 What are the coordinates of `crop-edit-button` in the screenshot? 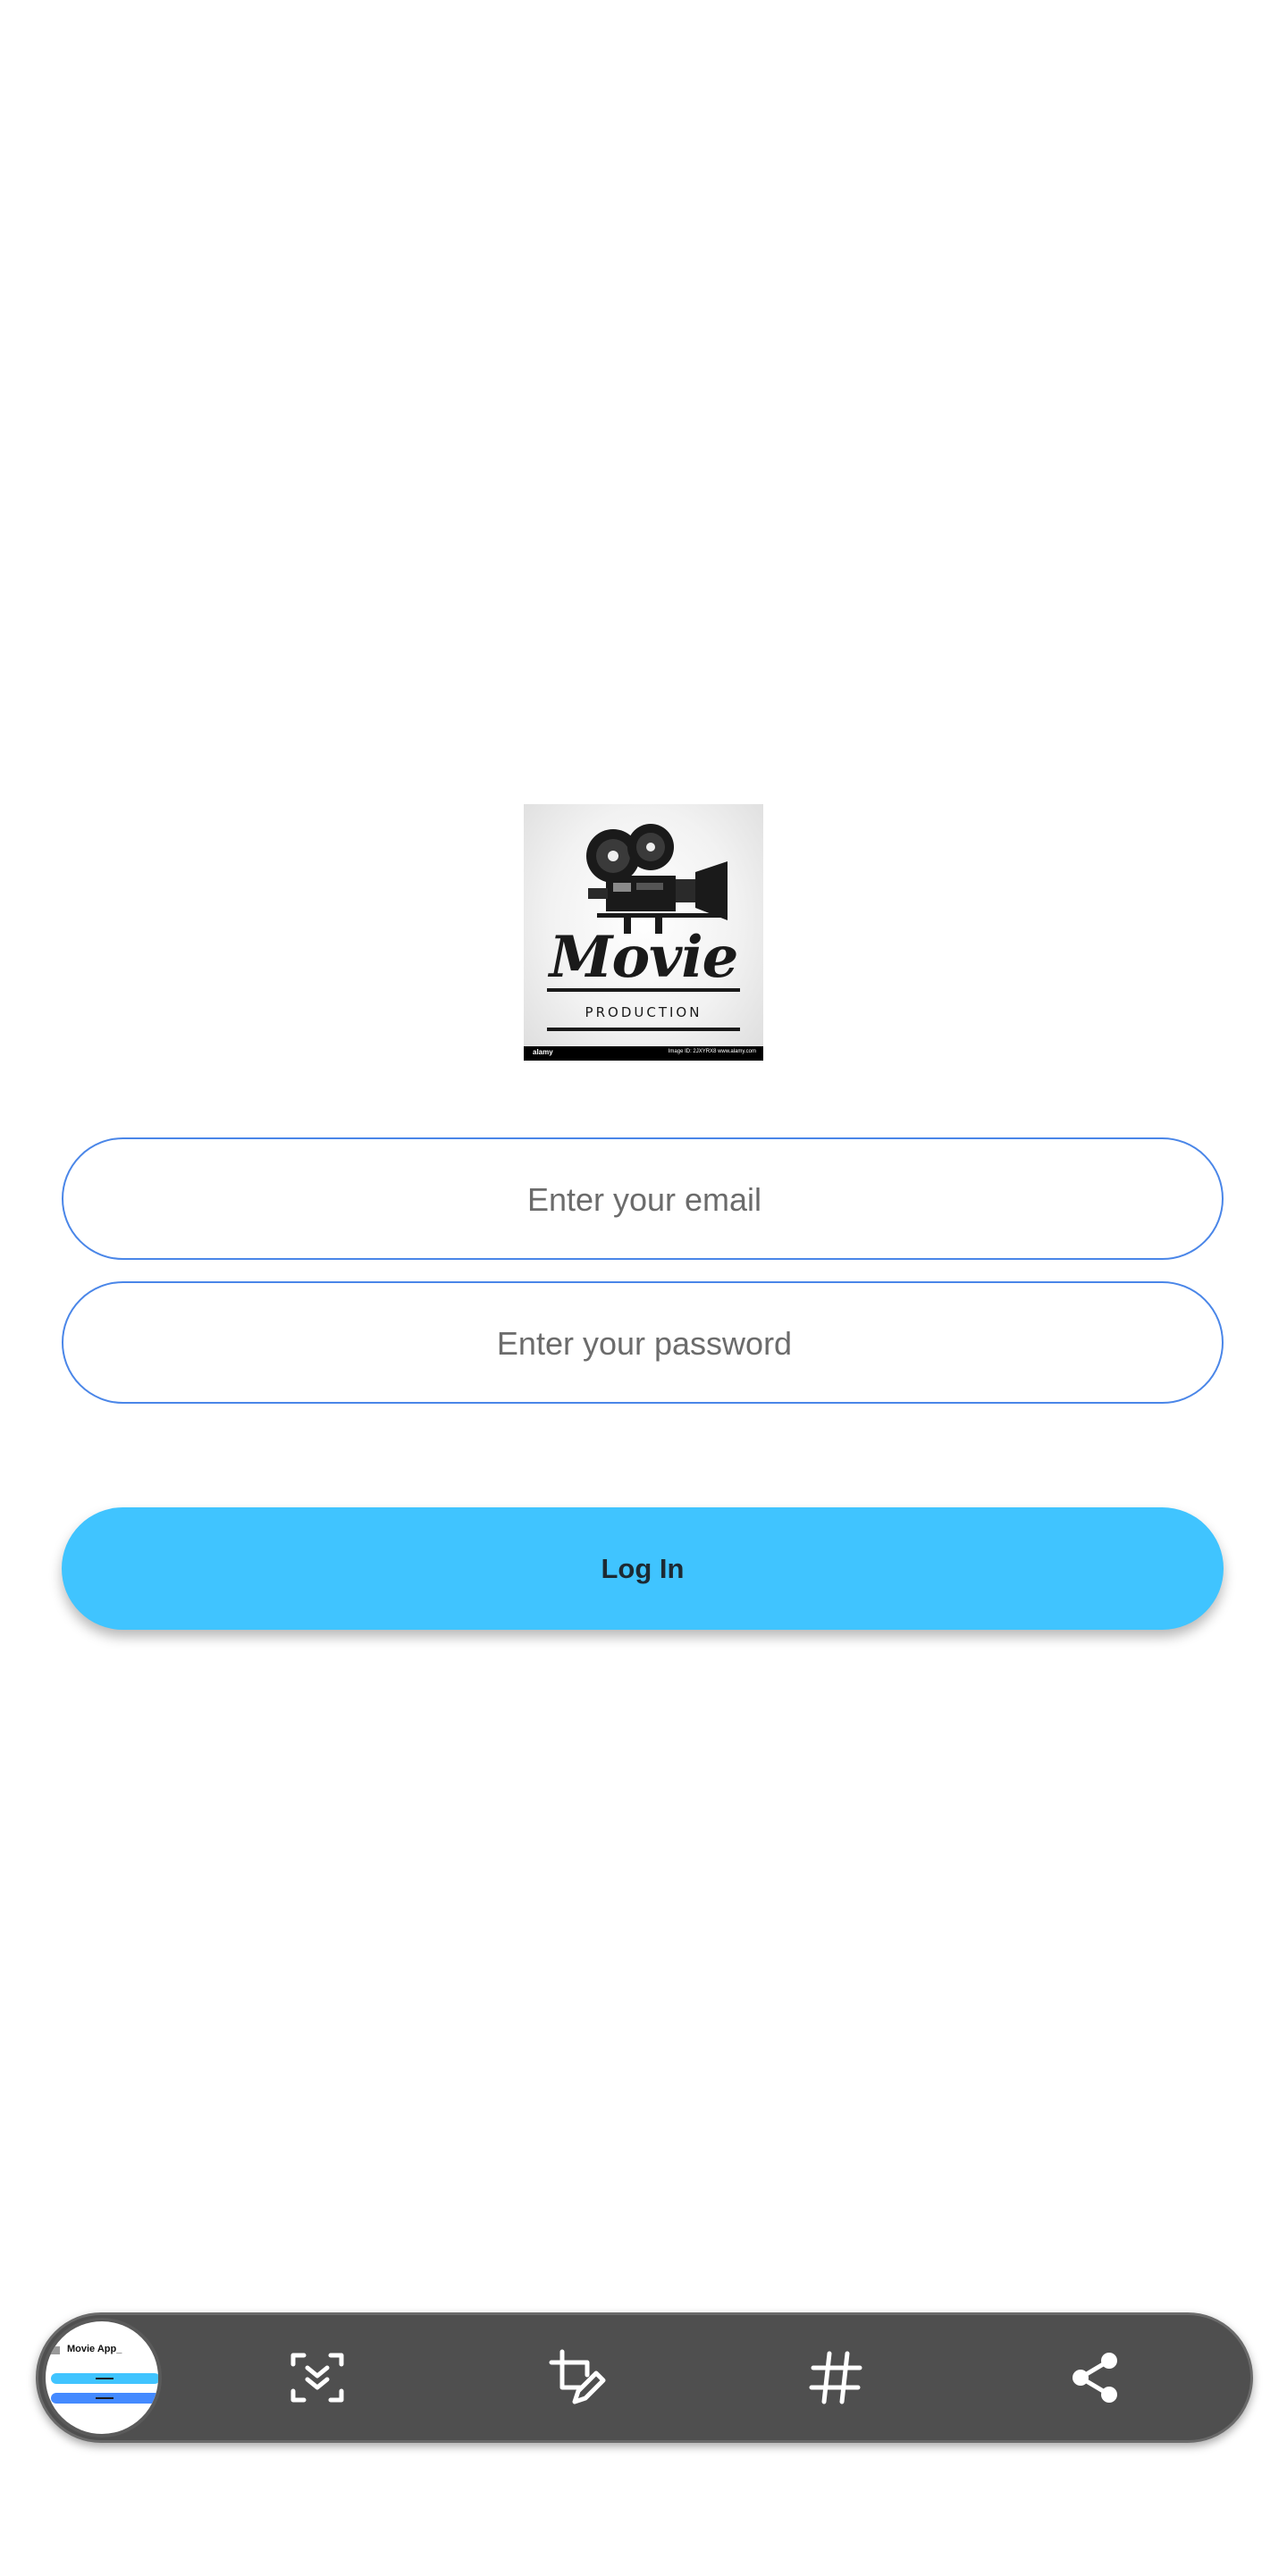 It's located at (577, 2378).